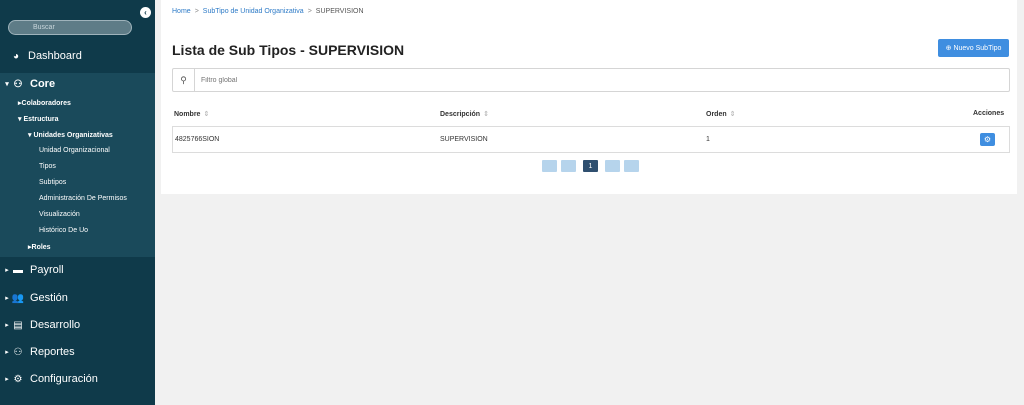 This screenshot has width=1024, height=405. What do you see at coordinates (44, 103) in the screenshot?
I see `sidebar-item-colaboradores: ▸Colaboradores` at bounding box center [44, 103].